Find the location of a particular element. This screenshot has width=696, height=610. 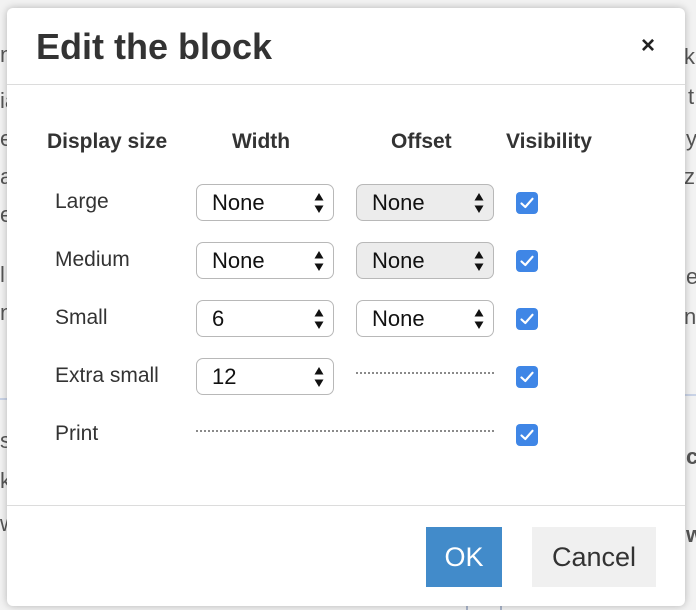

width-offset-placeholder-line is located at coordinates (345, 431).